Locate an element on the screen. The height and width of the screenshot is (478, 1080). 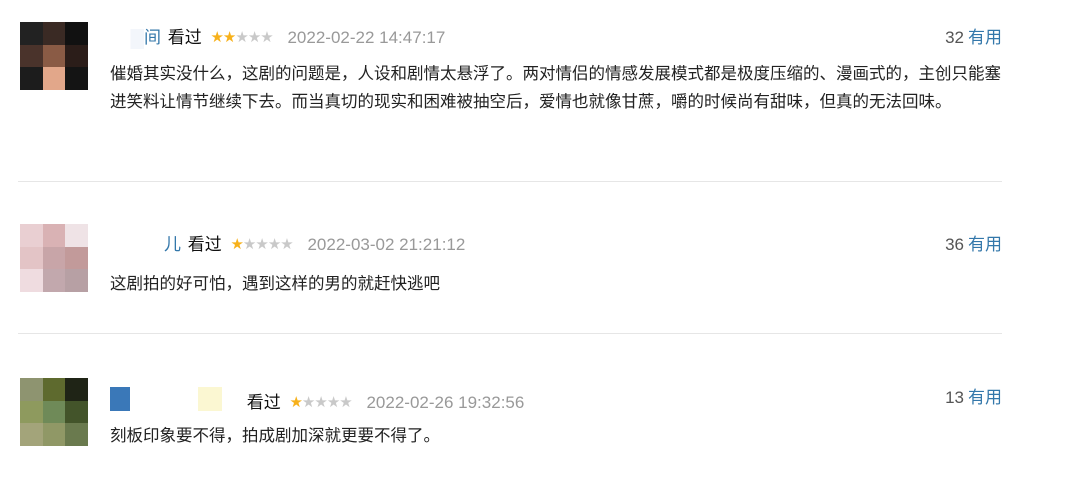
comment-meta: 儿 看过 ★★★★★ 2022-03-02 21:21:12 is located at coordinates (287, 245).